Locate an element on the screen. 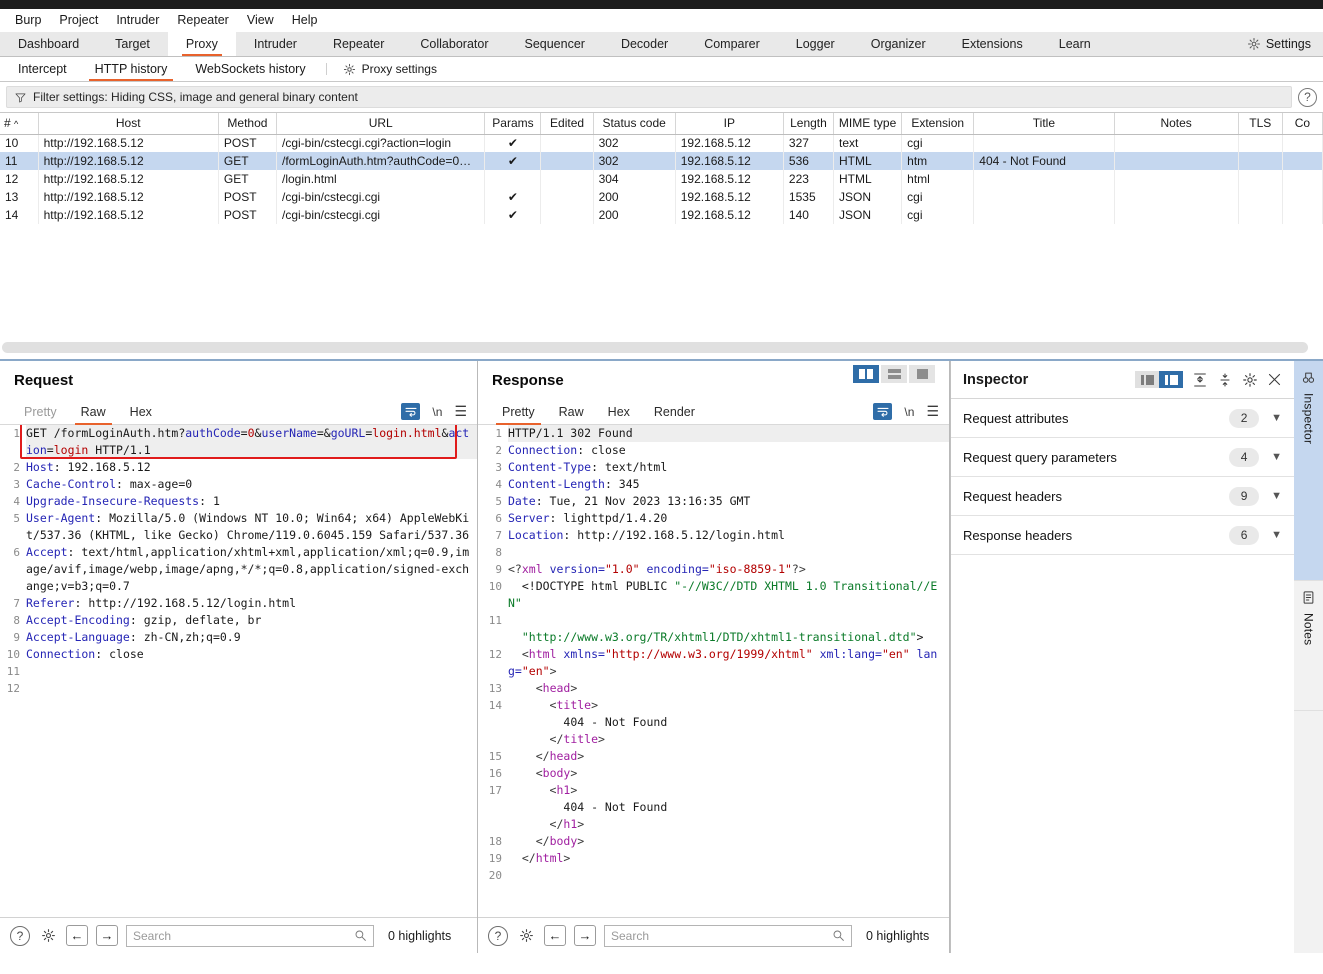  column-header-title: Title is located at coordinates (1044, 124).